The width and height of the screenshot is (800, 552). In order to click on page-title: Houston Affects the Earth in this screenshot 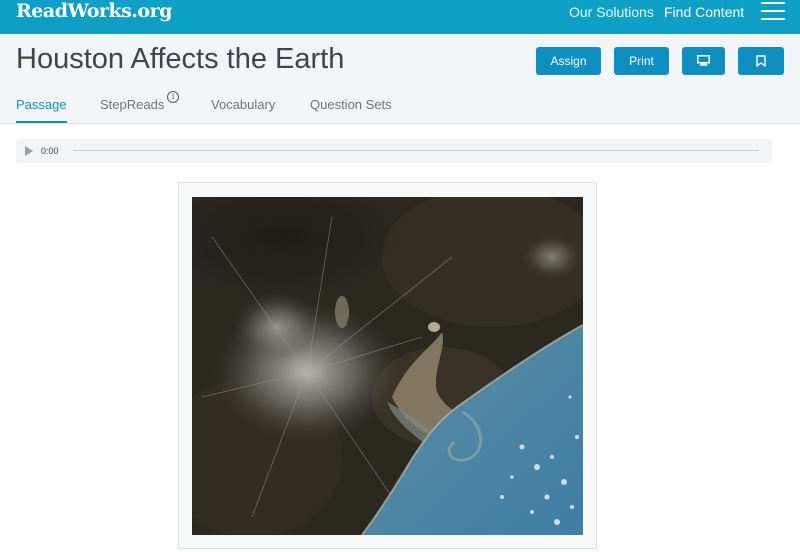, I will do `click(180, 59)`.